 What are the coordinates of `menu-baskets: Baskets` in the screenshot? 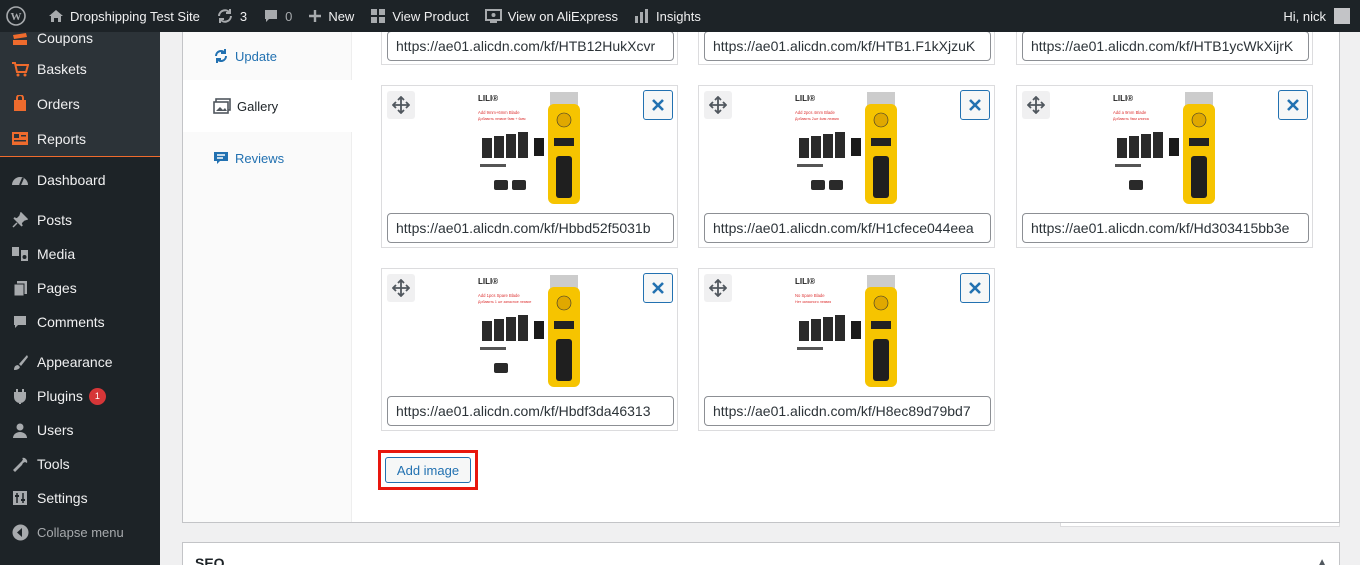 It's located at (80, 68).